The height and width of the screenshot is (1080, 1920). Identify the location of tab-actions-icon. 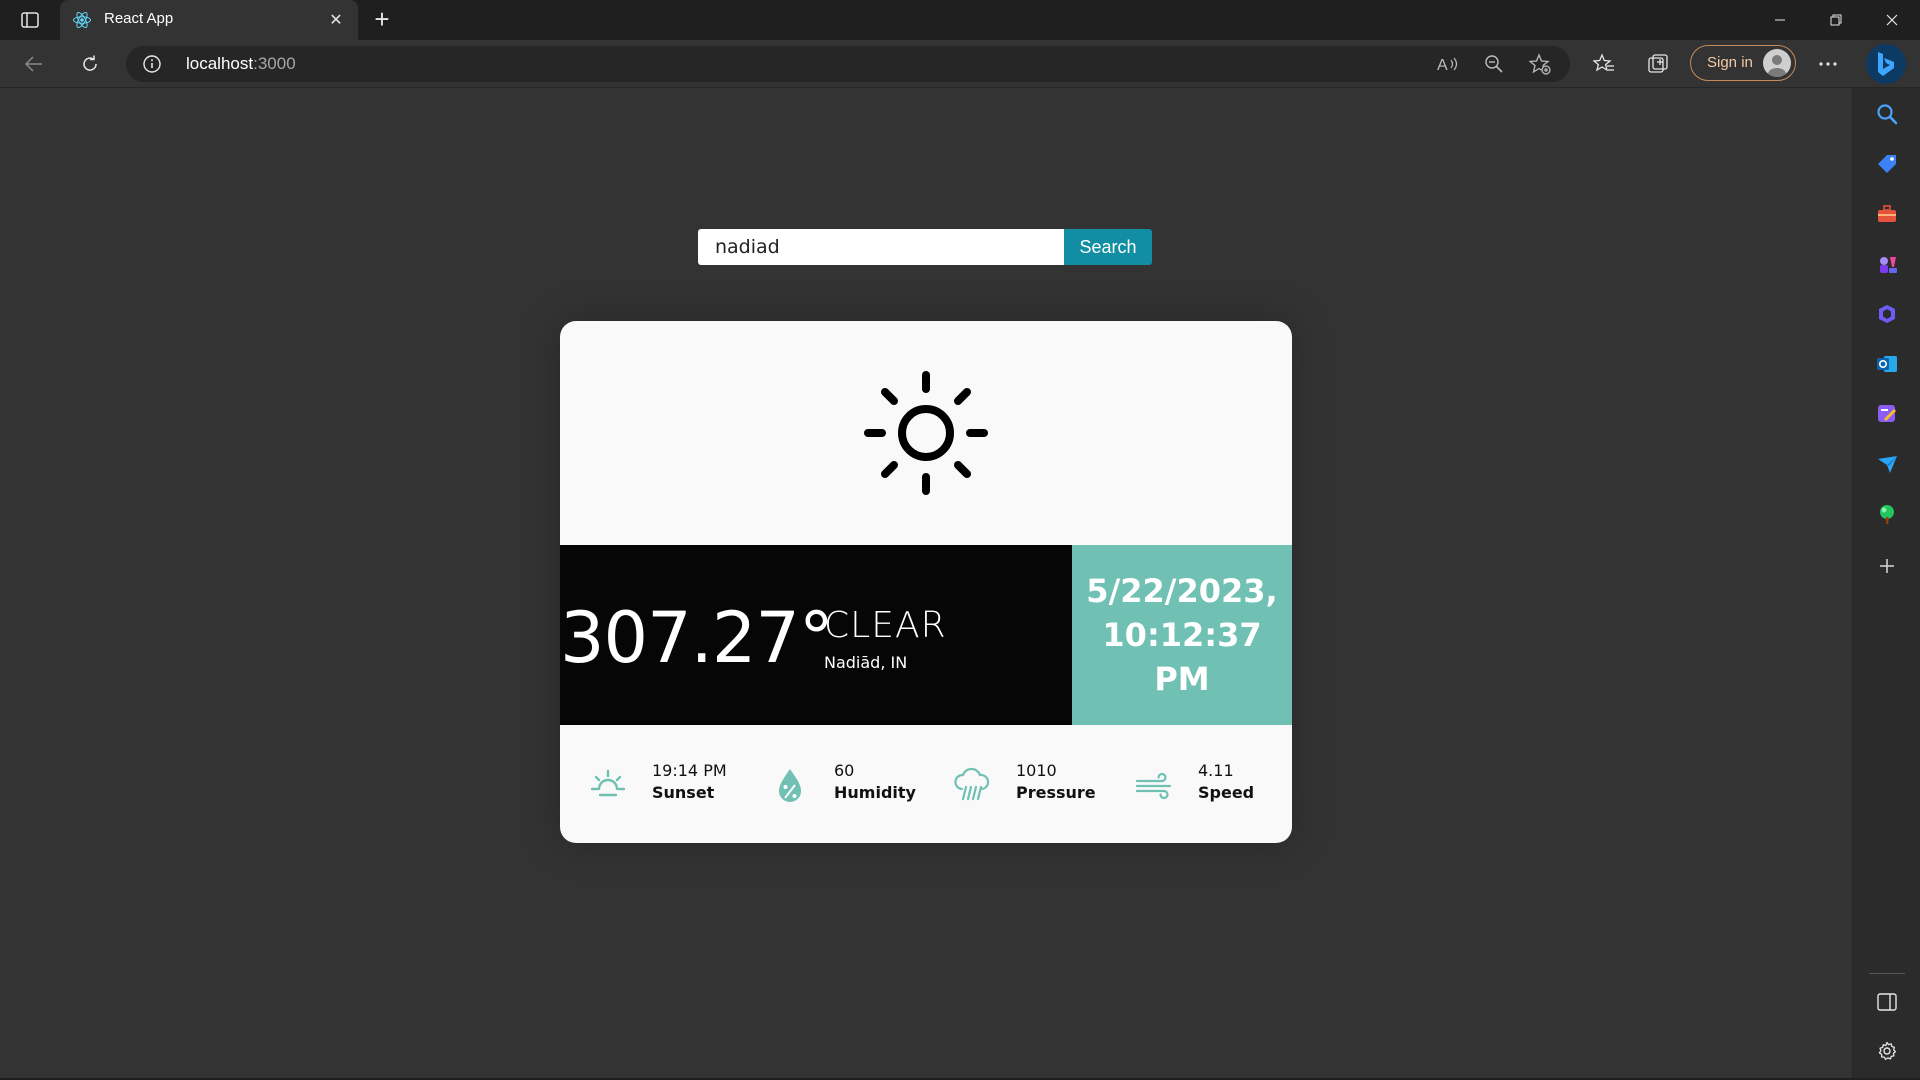
(30, 20).